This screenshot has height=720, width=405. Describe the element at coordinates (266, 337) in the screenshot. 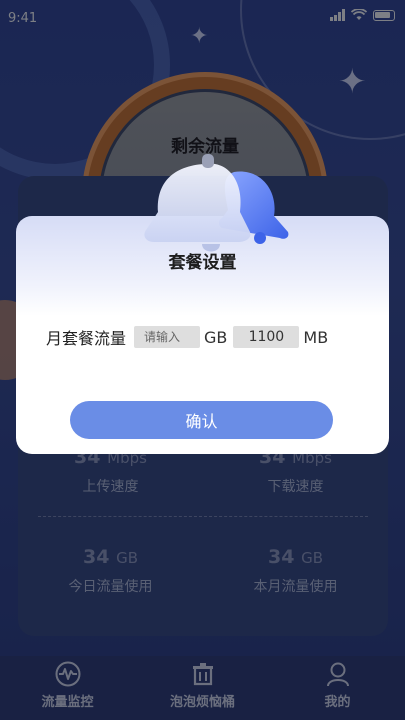

I see `mb-input` at that location.